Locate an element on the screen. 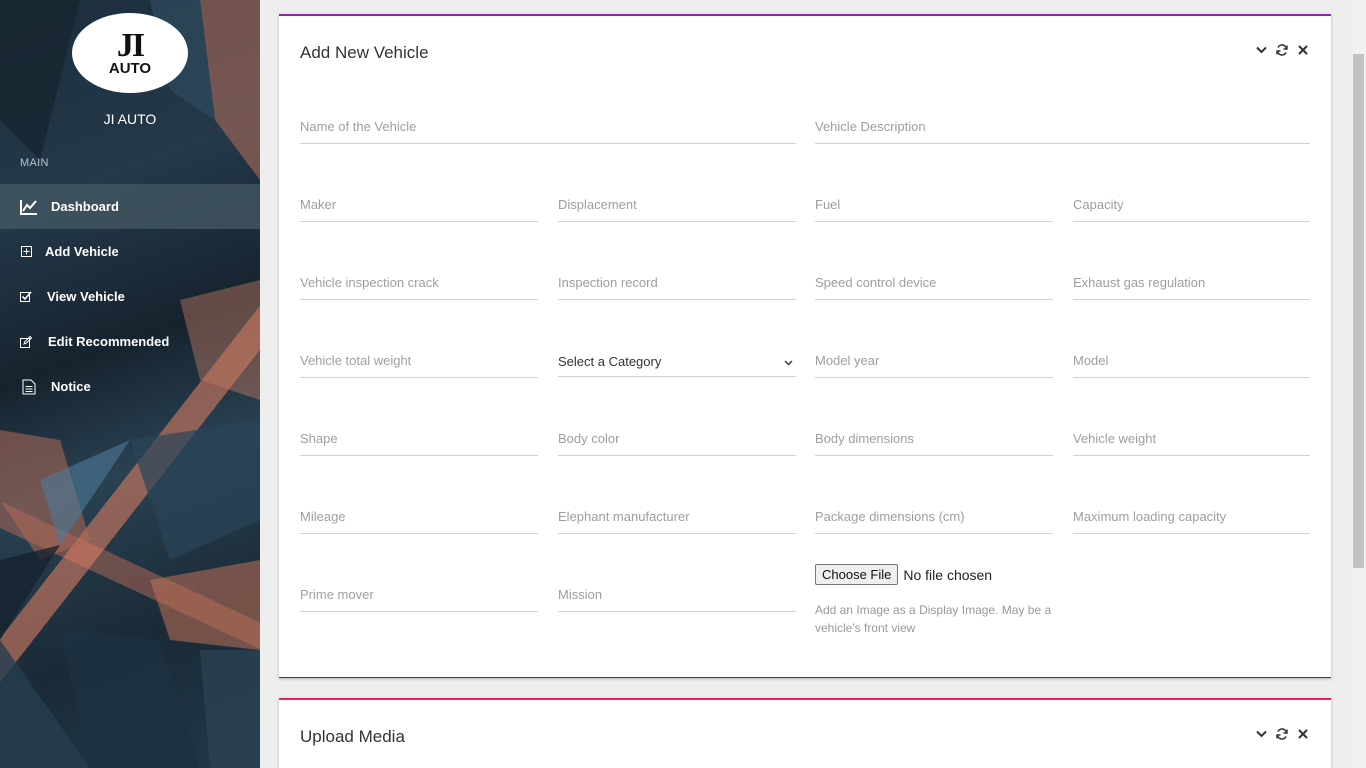 The height and width of the screenshot is (768, 1366). body-dimensions-field is located at coordinates (934, 441).